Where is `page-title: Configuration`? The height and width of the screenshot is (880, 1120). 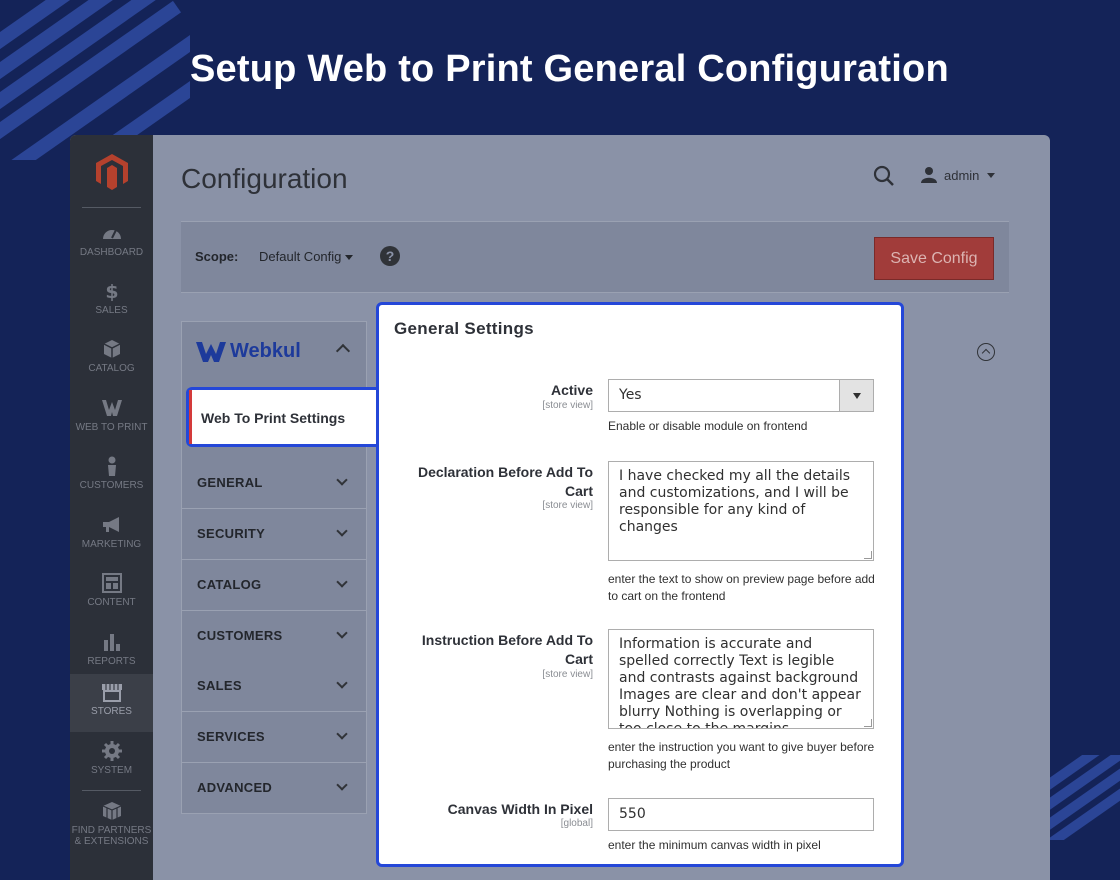 page-title: Configuration is located at coordinates (264, 178).